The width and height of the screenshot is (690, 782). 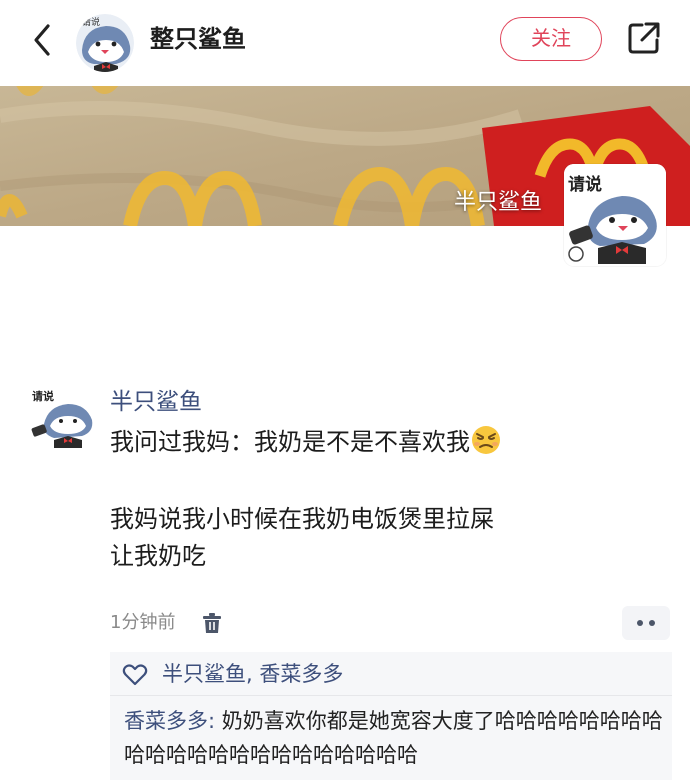 I want to click on comment-line-2: 我妈说我小时候在我奶电饭煲里拉屎, so click(x=302, y=519).